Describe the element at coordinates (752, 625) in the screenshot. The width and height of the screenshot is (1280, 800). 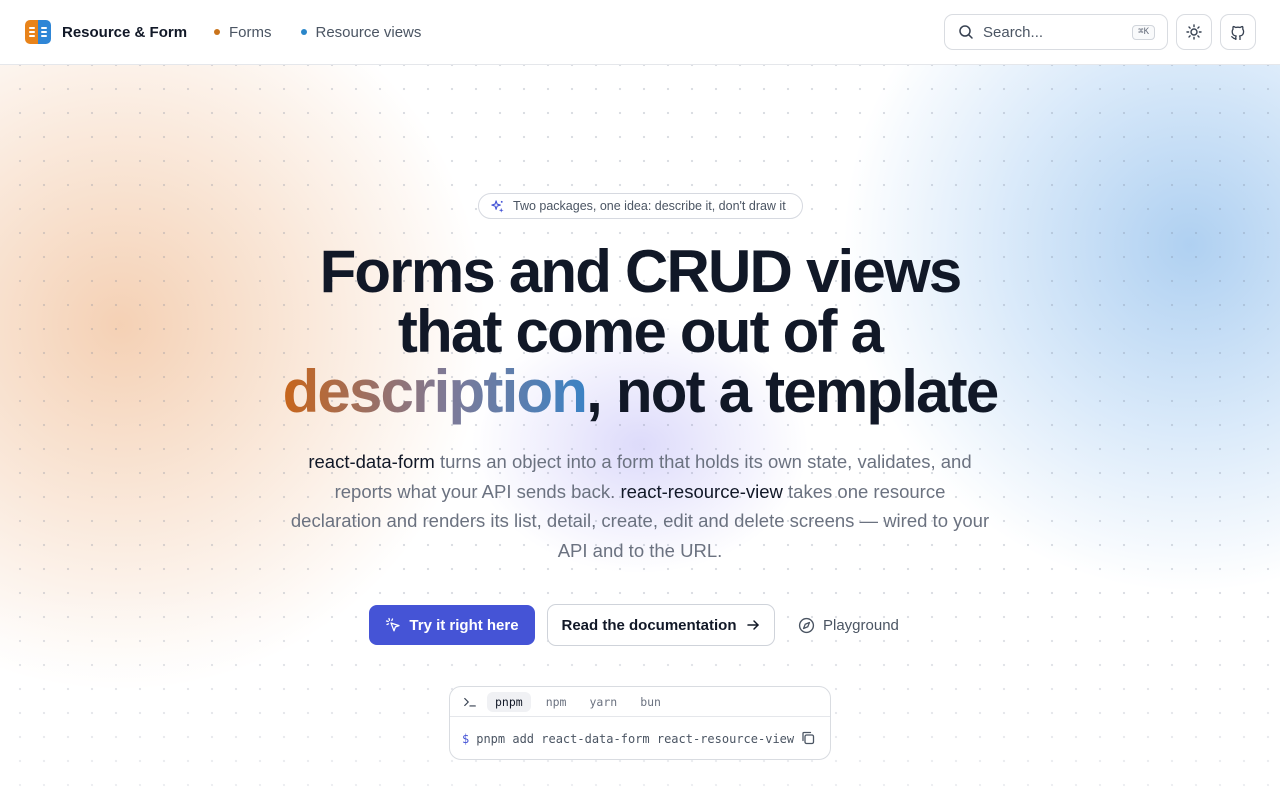
I see `arrow-right-icon` at that location.